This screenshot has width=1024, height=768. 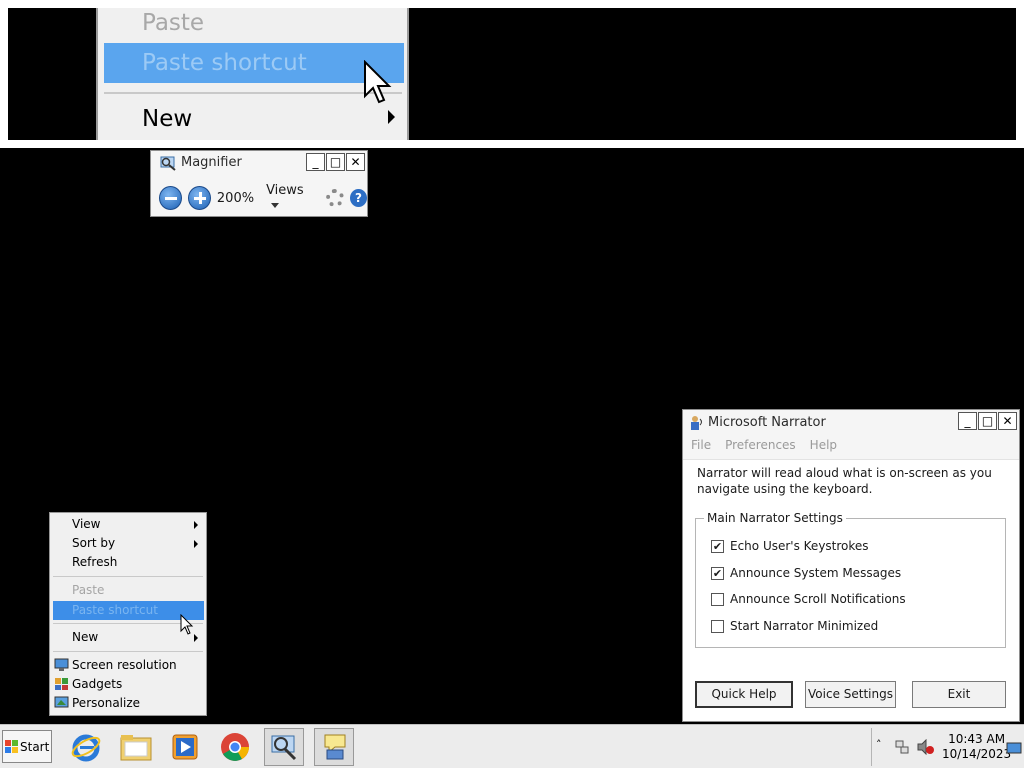 What do you see at coordinates (851, 423) in the screenshot?
I see `narrator-titlebar: Microsoft Narrator _ □ ✕` at bounding box center [851, 423].